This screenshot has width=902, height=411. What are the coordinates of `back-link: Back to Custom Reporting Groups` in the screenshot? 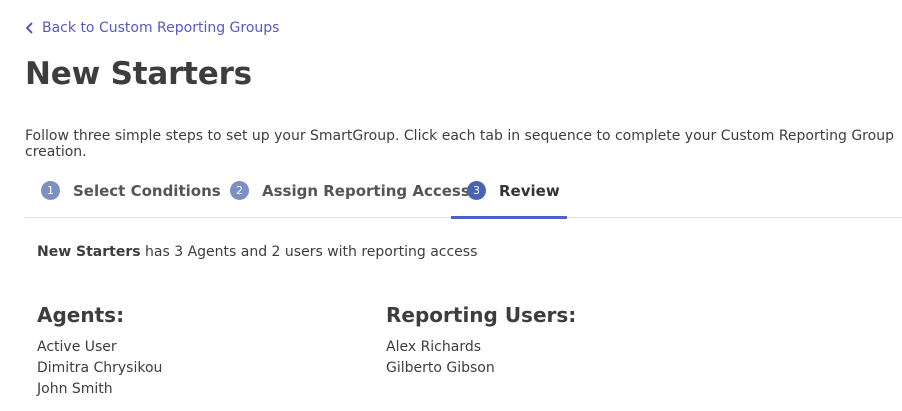 It's located at (152, 28).